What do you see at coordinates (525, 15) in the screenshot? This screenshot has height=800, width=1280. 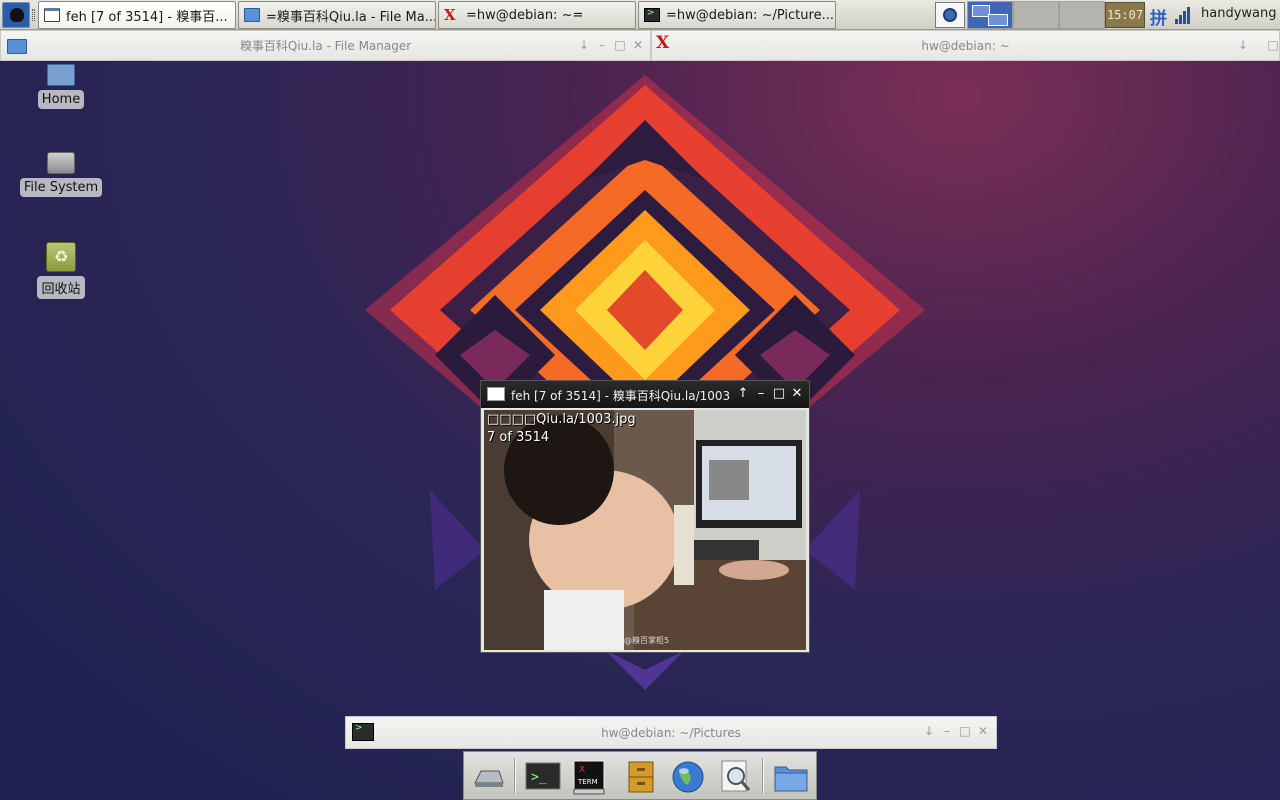 I see `taskbar-item-label: =hw@debian: ~=` at bounding box center [525, 15].